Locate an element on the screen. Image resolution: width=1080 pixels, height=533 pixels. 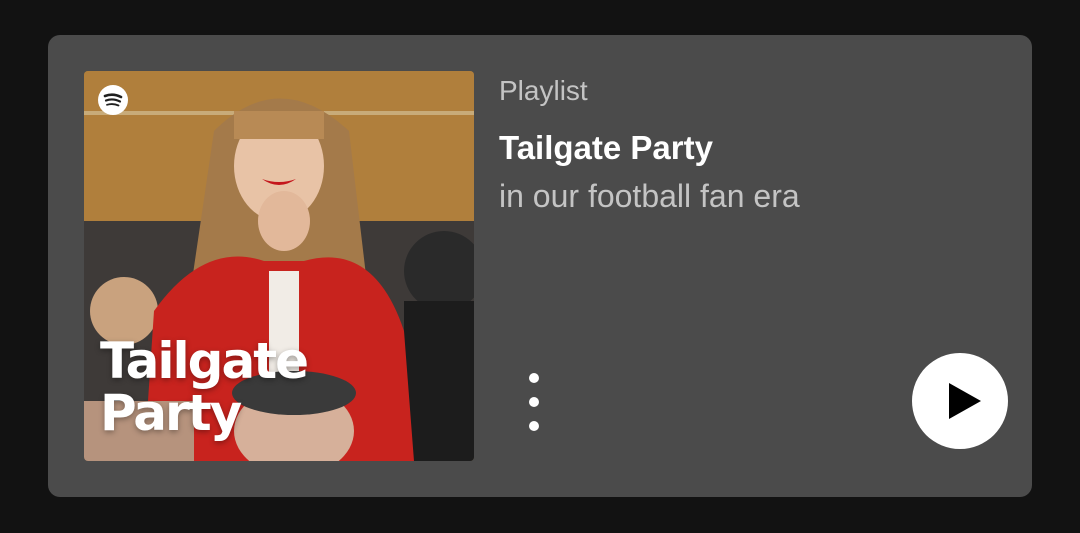
playlist-description: in our football fan era is located at coordinates (649, 196).